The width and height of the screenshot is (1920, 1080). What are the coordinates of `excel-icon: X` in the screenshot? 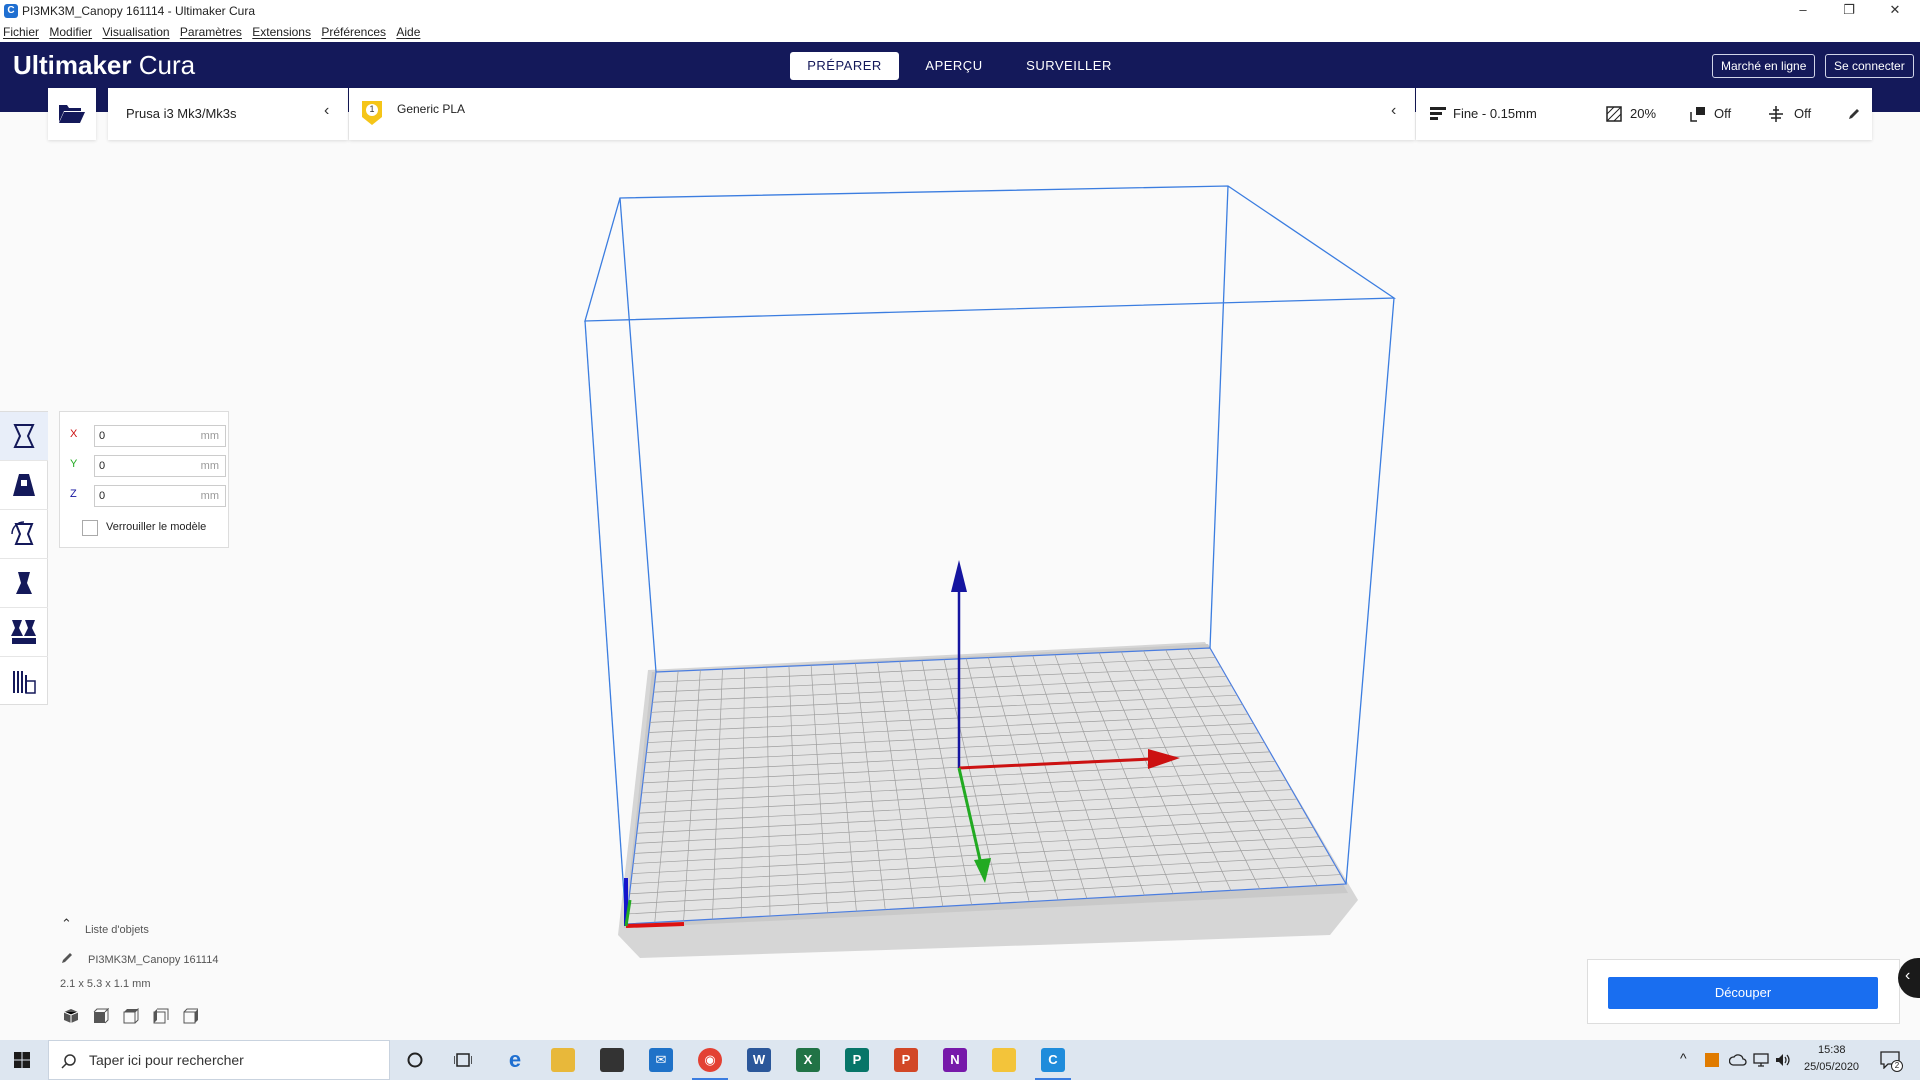 It's located at (808, 1060).